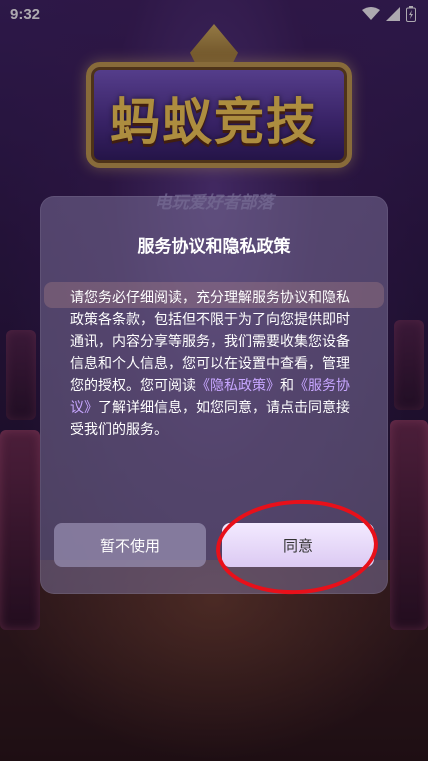 This screenshot has height=761, width=428. I want to click on decline-button-label: 暂不使用, so click(129, 545).